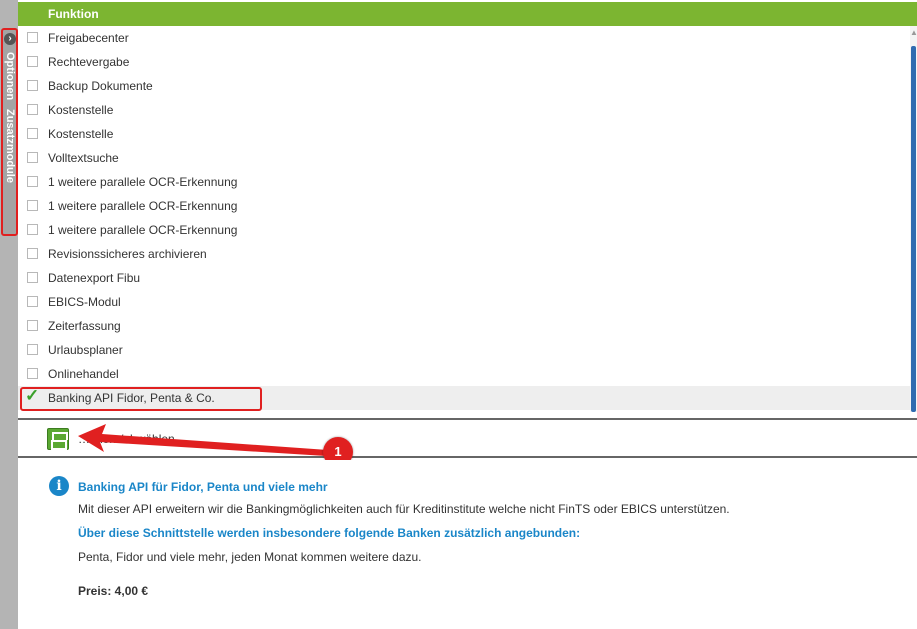 The height and width of the screenshot is (629, 917). Describe the element at coordinates (464, 86) in the screenshot. I see `list-item: Backup Dokumente` at that location.